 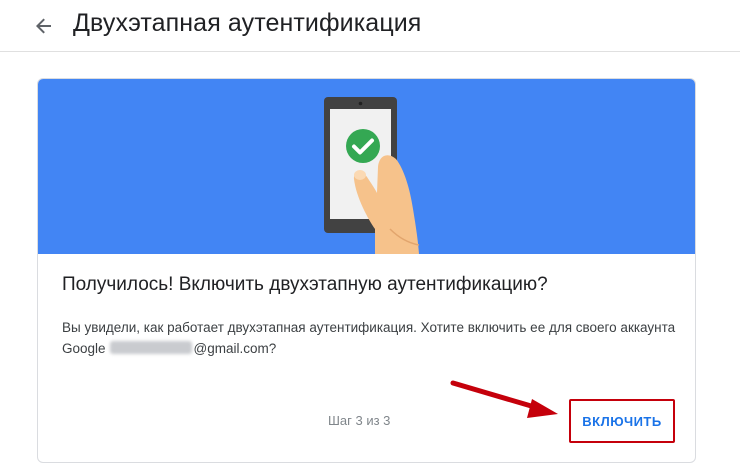 I want to click on enable-button: ВКЛЮЧИТЬ, so click(x=622, y=421).